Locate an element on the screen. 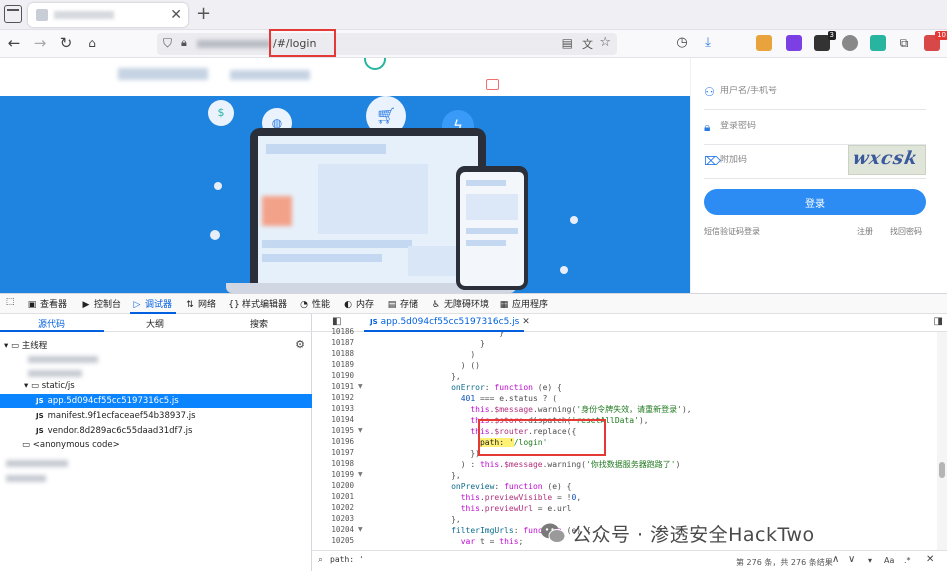 This screenshot has height=571, width=947. line-number: 10190 is located at coordinates (335, 375).